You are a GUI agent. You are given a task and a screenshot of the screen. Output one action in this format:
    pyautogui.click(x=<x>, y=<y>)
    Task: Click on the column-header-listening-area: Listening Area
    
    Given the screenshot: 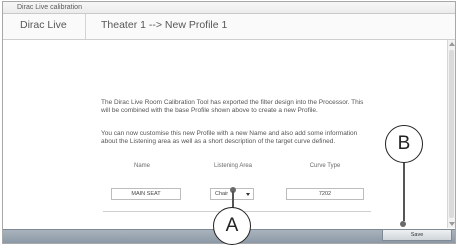 What is the action you would take?
    pyautogui.click(x=233, y=166)
    